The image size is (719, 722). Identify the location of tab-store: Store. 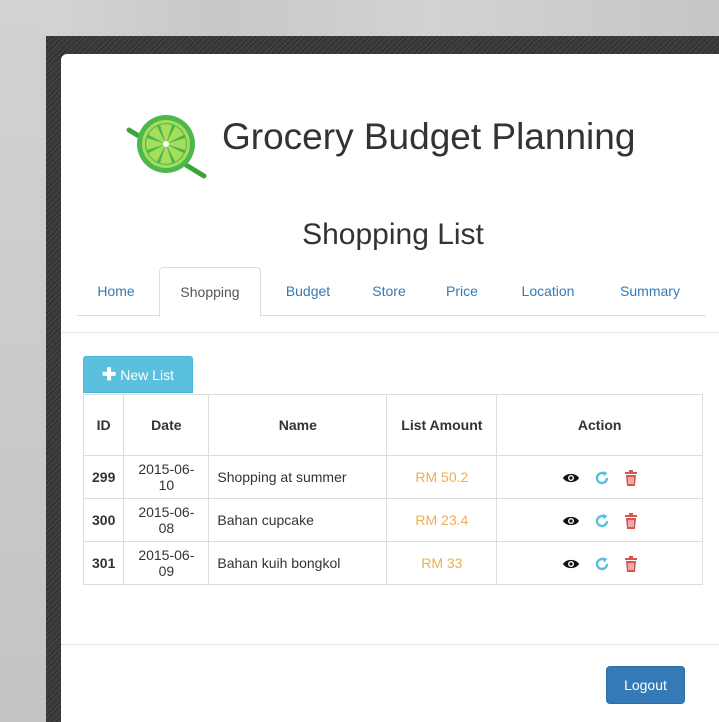
(389, 290).